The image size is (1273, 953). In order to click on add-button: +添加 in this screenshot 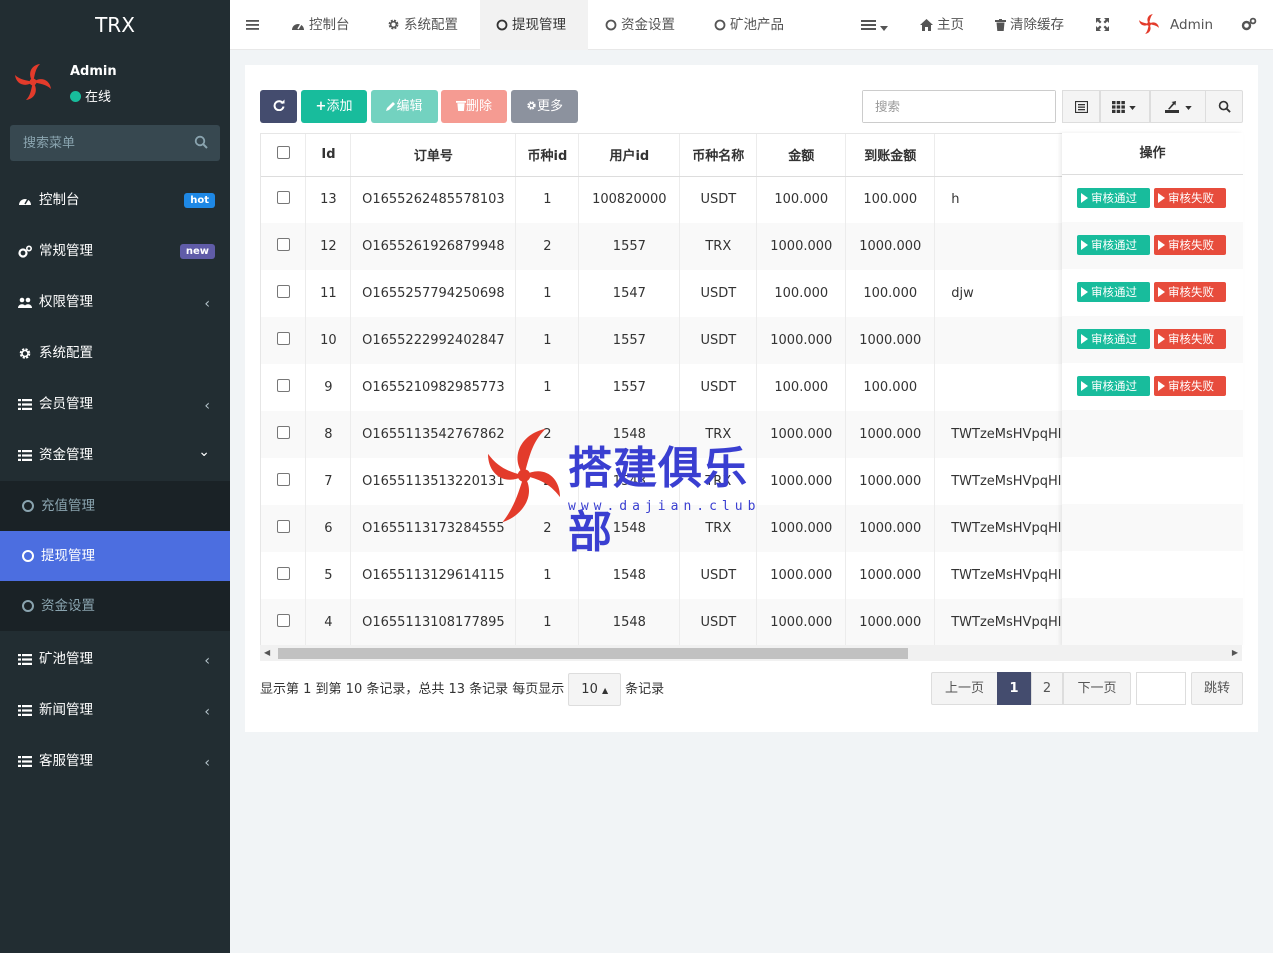, I will do `click(334, 106)`.